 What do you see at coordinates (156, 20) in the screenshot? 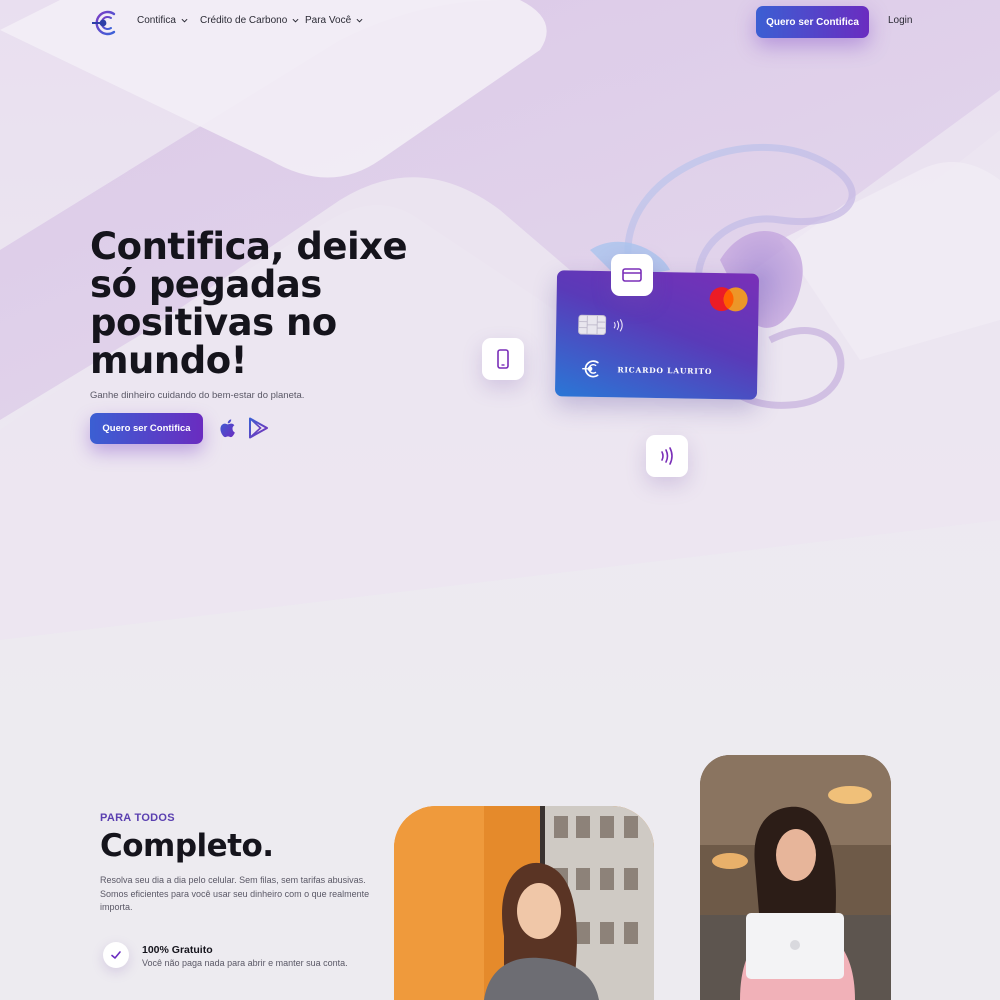
I see `nav-item-label: Contifica` at bounding box center [156, 20].